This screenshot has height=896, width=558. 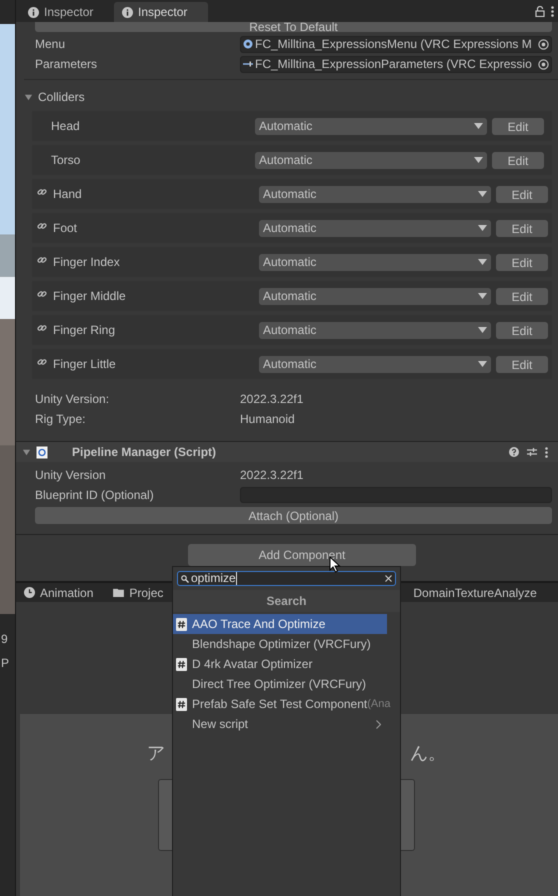 What do you see at coordinates (42, 452) in the screenshot?
I see `script-file-icon` at bounding box center [42, 452].